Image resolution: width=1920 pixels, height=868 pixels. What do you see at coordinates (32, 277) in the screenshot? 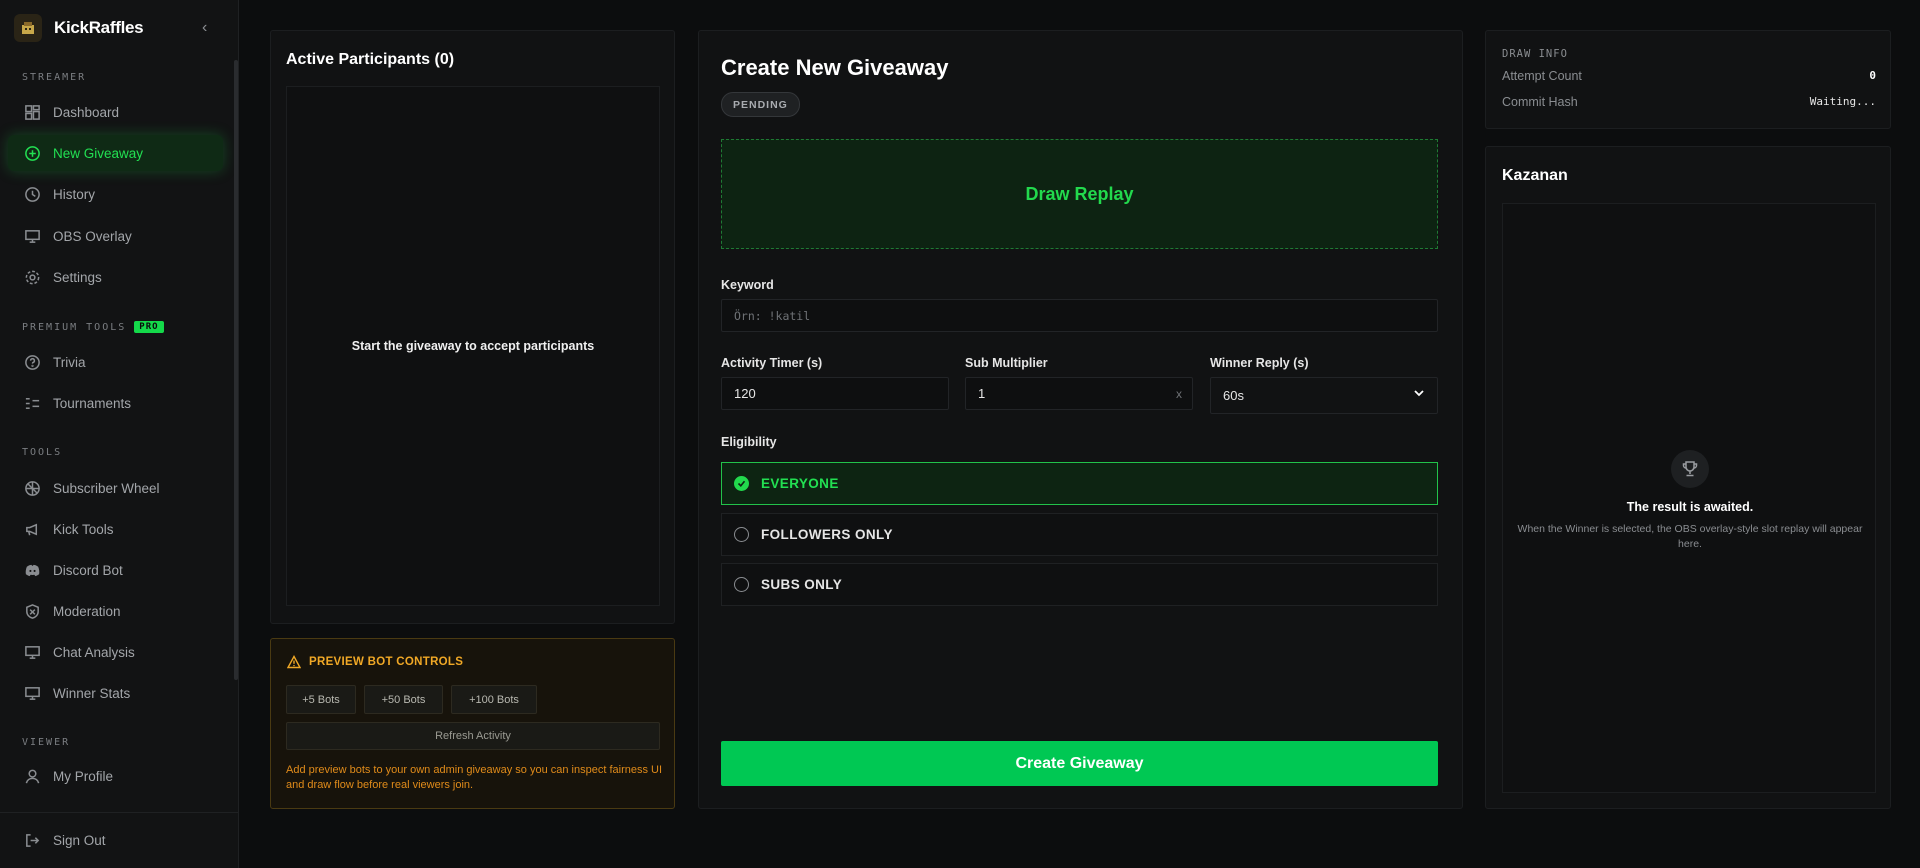
I see `gear-icon` at bounding box center [32, 277].